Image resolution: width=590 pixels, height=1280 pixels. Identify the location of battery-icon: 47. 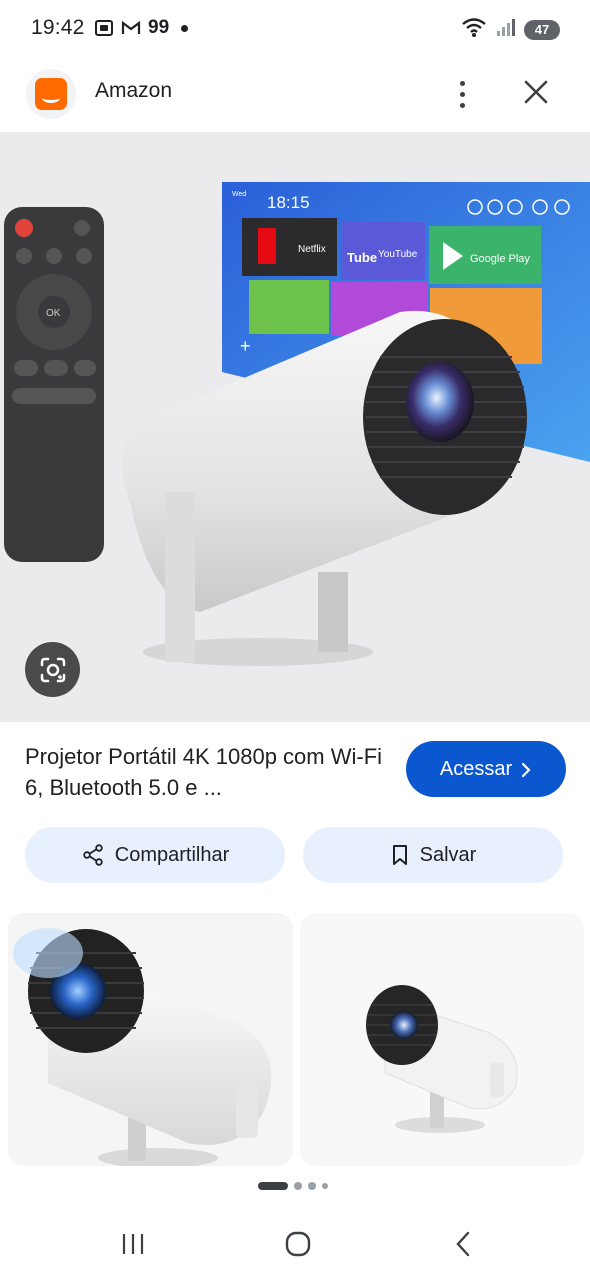
(542, 29).